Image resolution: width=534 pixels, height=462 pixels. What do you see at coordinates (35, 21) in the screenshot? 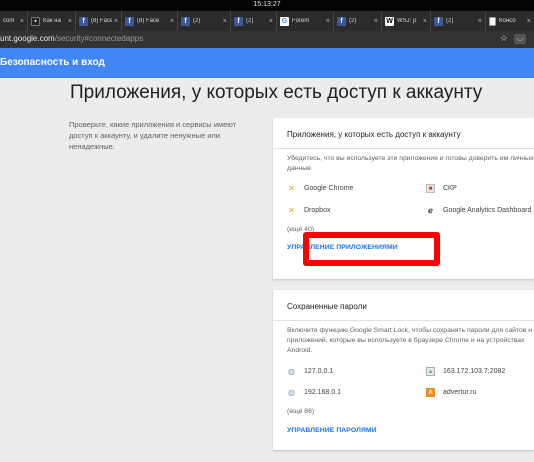
I see `dark-icon: ▪` at bounding box center [35, 21].